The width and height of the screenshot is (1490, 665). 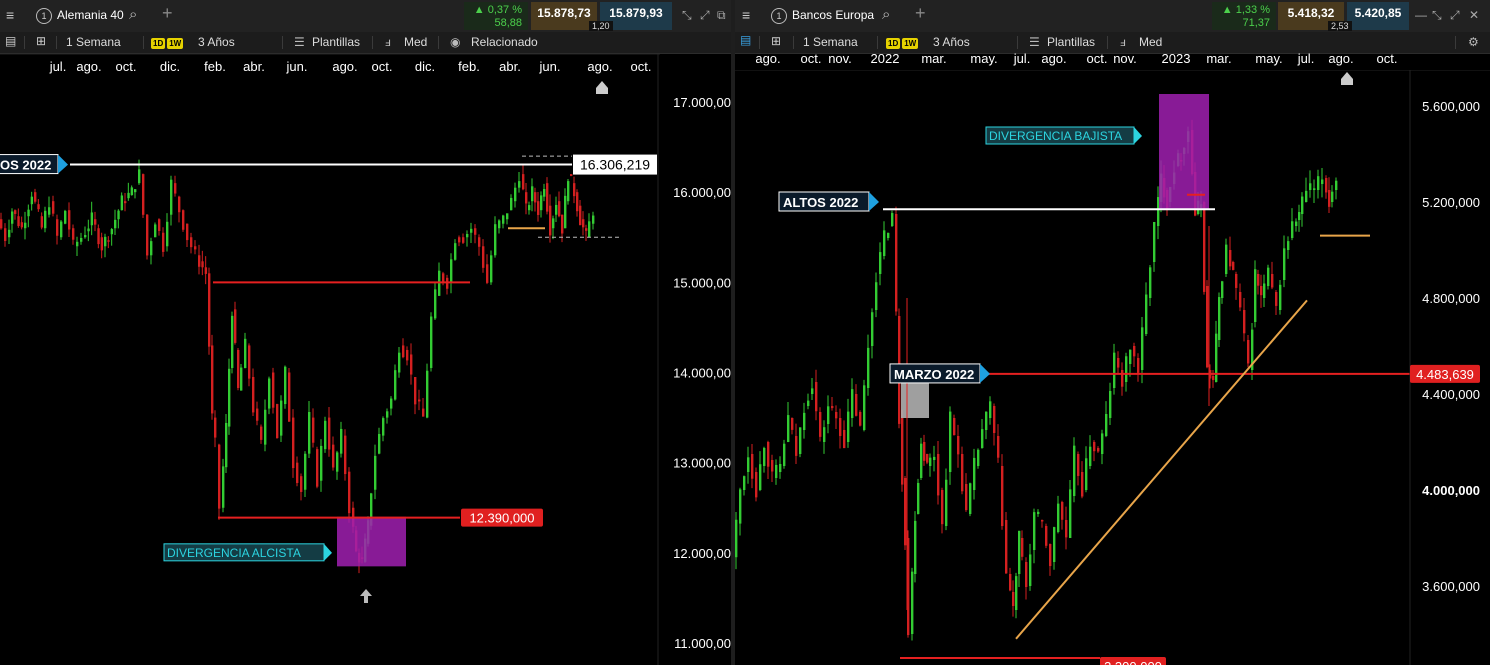 I want to click on y-tick-label: 13.000,00, so click(x=702, y=463).